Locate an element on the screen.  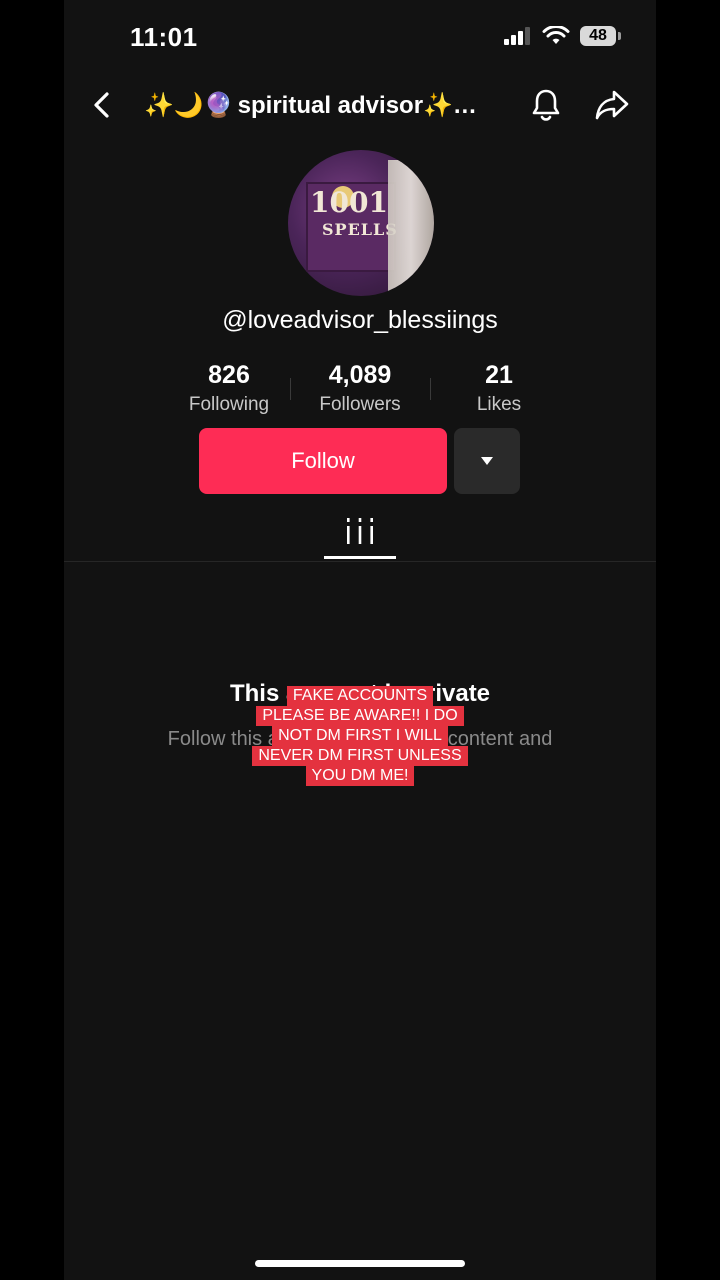
share-arrow-icon is located at coordinates (612, 105).